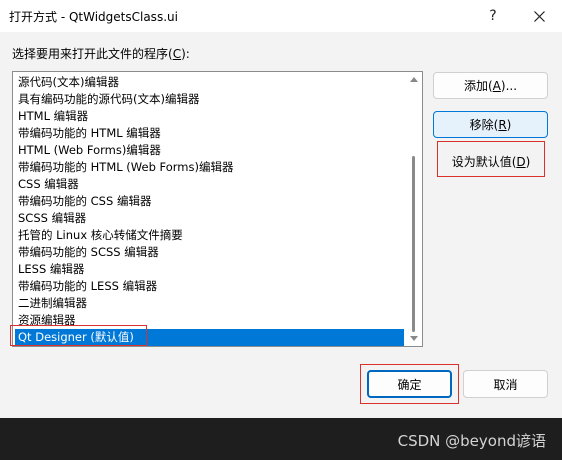 The image size is (562, 460). Describe the element at coordinates (491, 161) in the screenshot. I see `set-default-button: 设为默认值(D)` at that location.